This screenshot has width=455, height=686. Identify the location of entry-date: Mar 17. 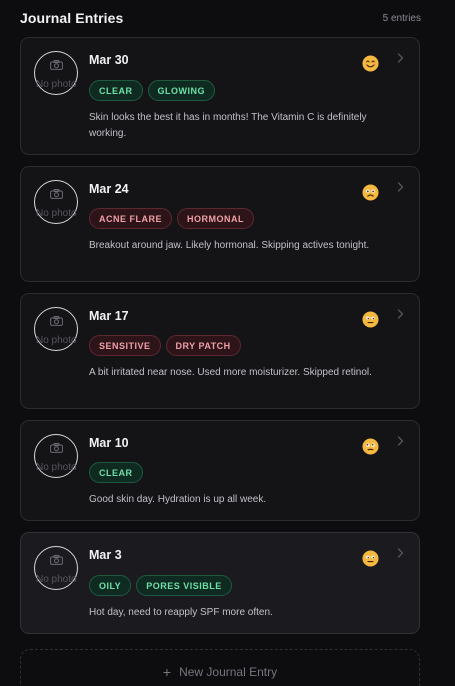
(109, 315).